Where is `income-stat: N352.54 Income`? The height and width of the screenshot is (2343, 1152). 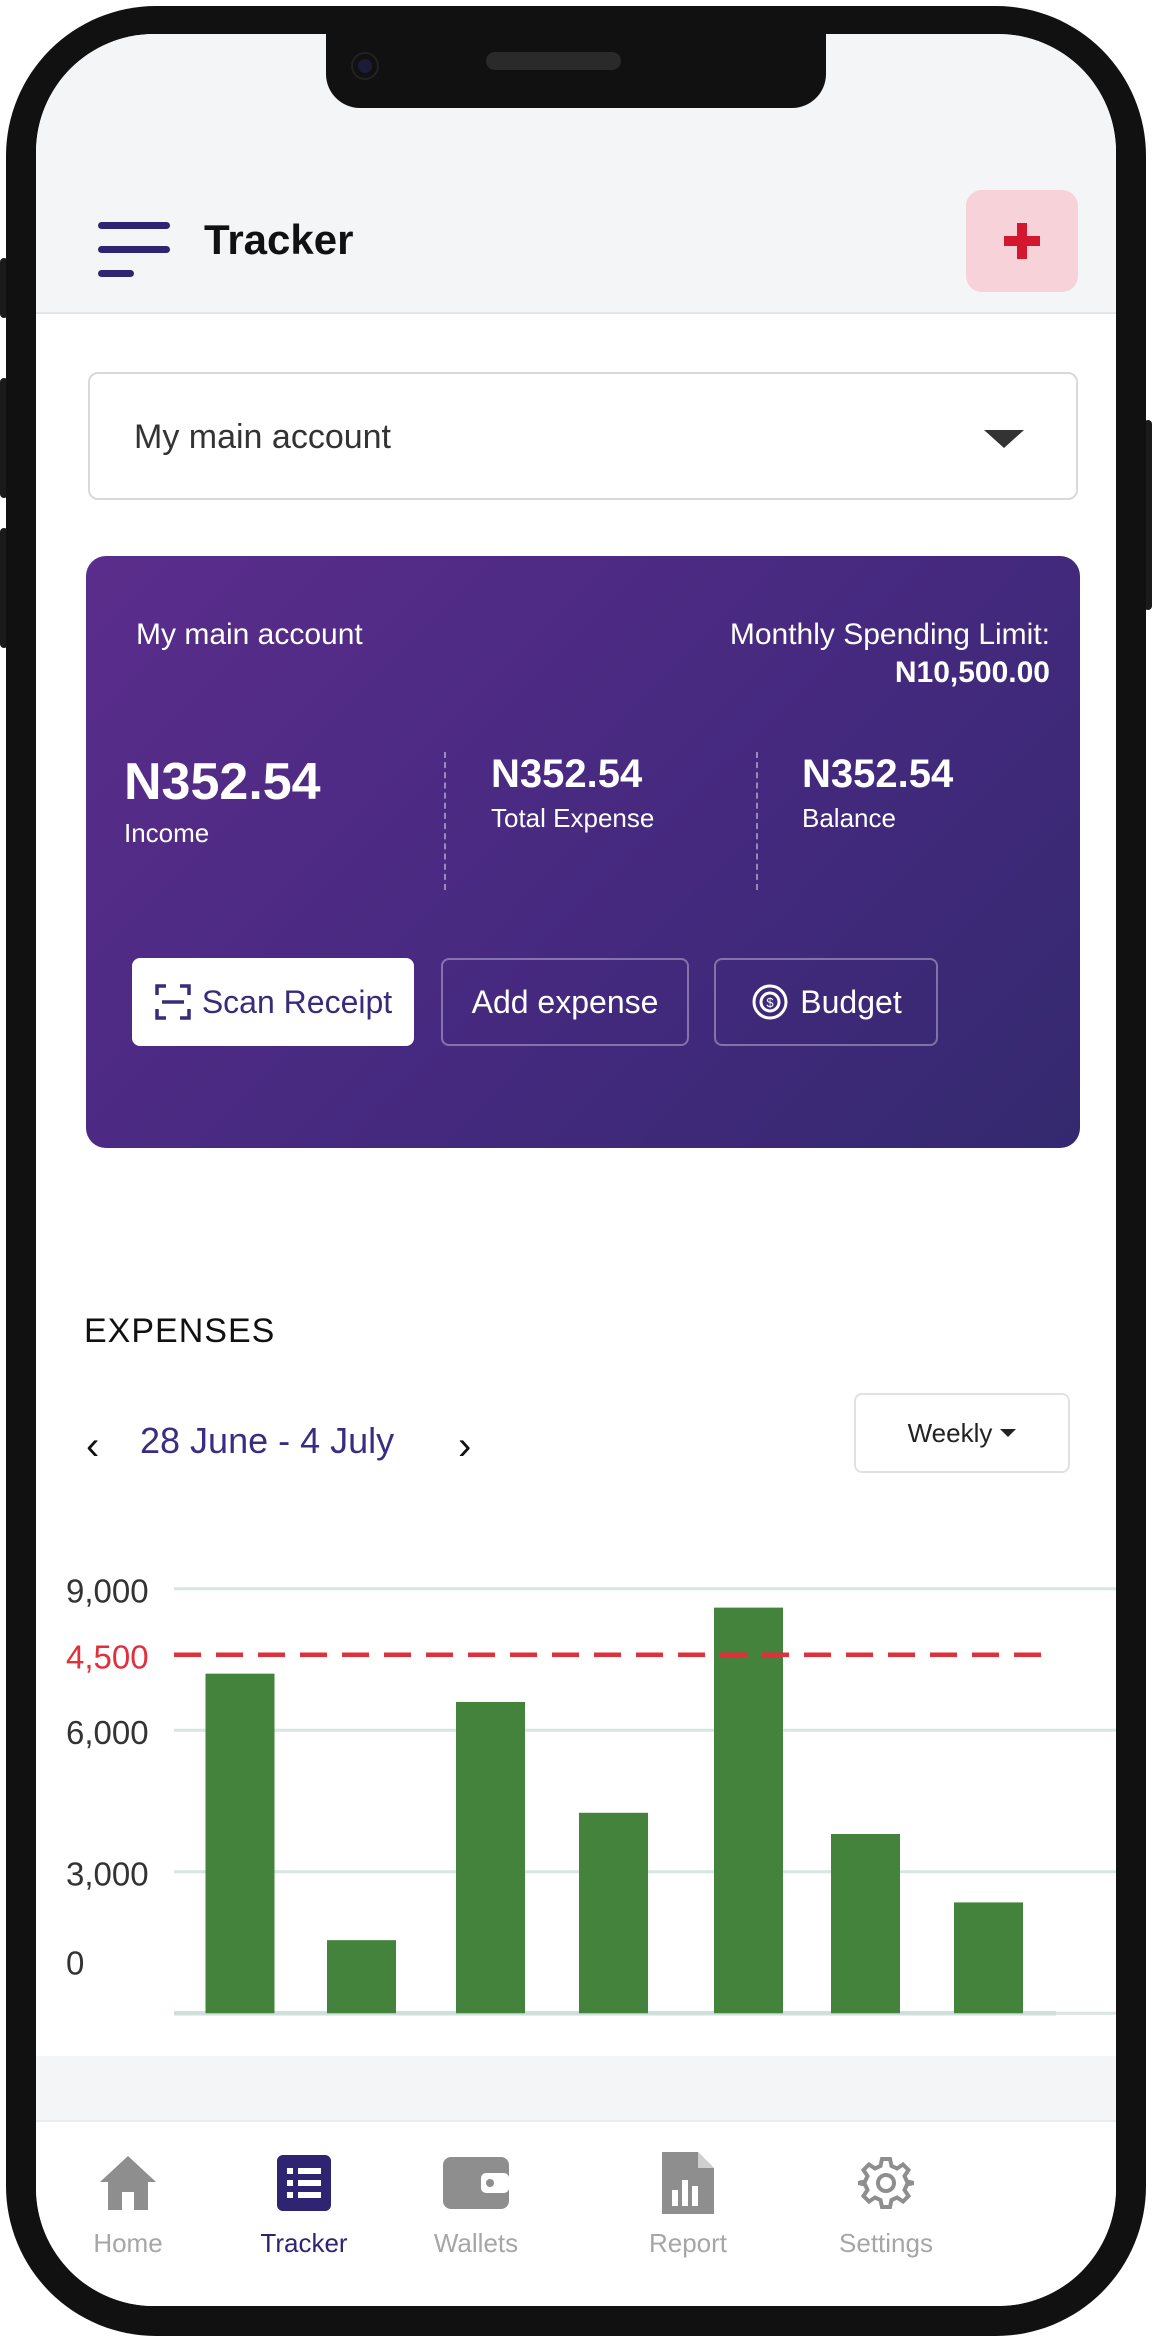 income-stat: N352.54 Income is located at coordinates (222, 800).